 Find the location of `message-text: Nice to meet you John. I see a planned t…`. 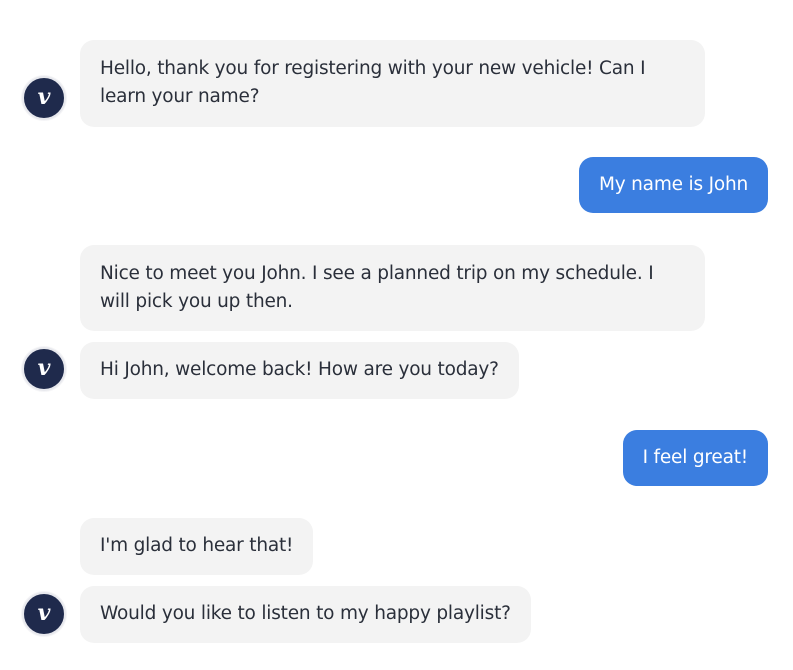

message-text: Nice to meet you John. I see a planned t… is located at coordinates (377, 287).